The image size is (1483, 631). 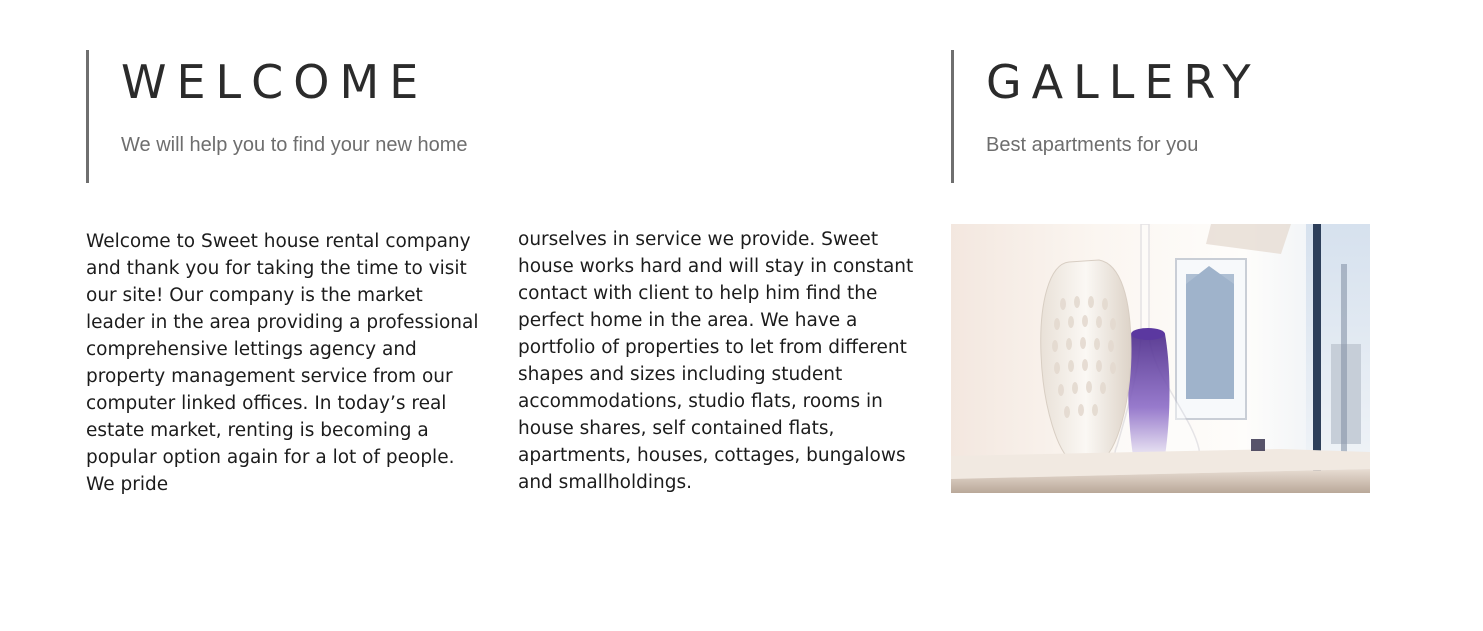 I want to click on welcome-subtitle: We will help you to find your new home, so click(x=294, y=145).